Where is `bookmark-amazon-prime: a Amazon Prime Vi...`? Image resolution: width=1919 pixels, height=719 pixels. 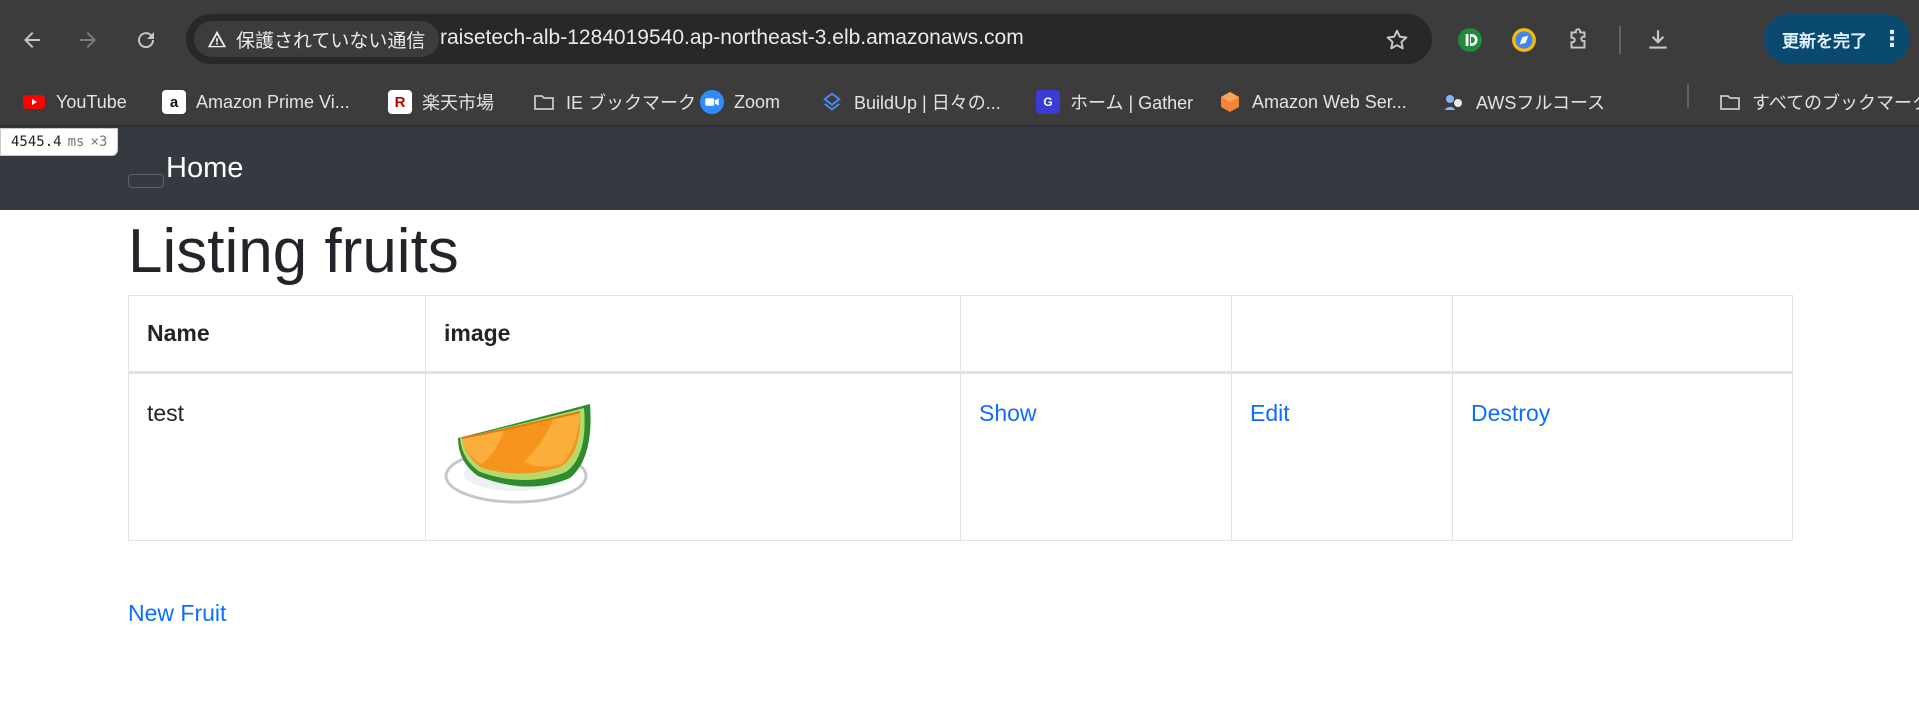
bookmark-amazon-prime: a Amazon Prime Vi... is located at coordinates (256, 102).